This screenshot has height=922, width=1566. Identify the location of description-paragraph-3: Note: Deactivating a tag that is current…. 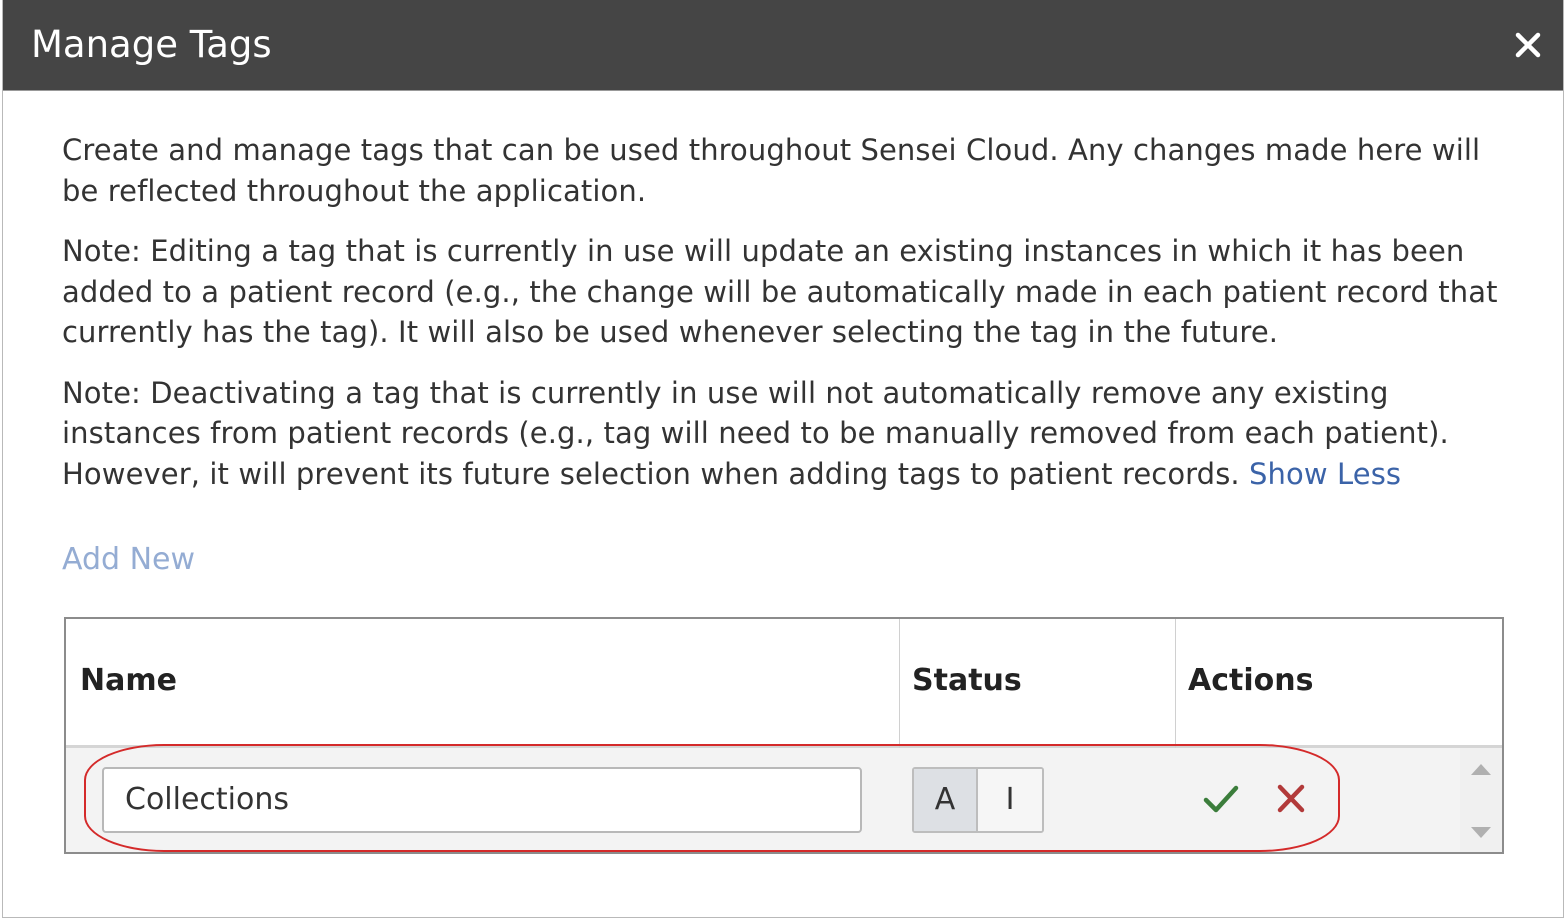
(782, 434).